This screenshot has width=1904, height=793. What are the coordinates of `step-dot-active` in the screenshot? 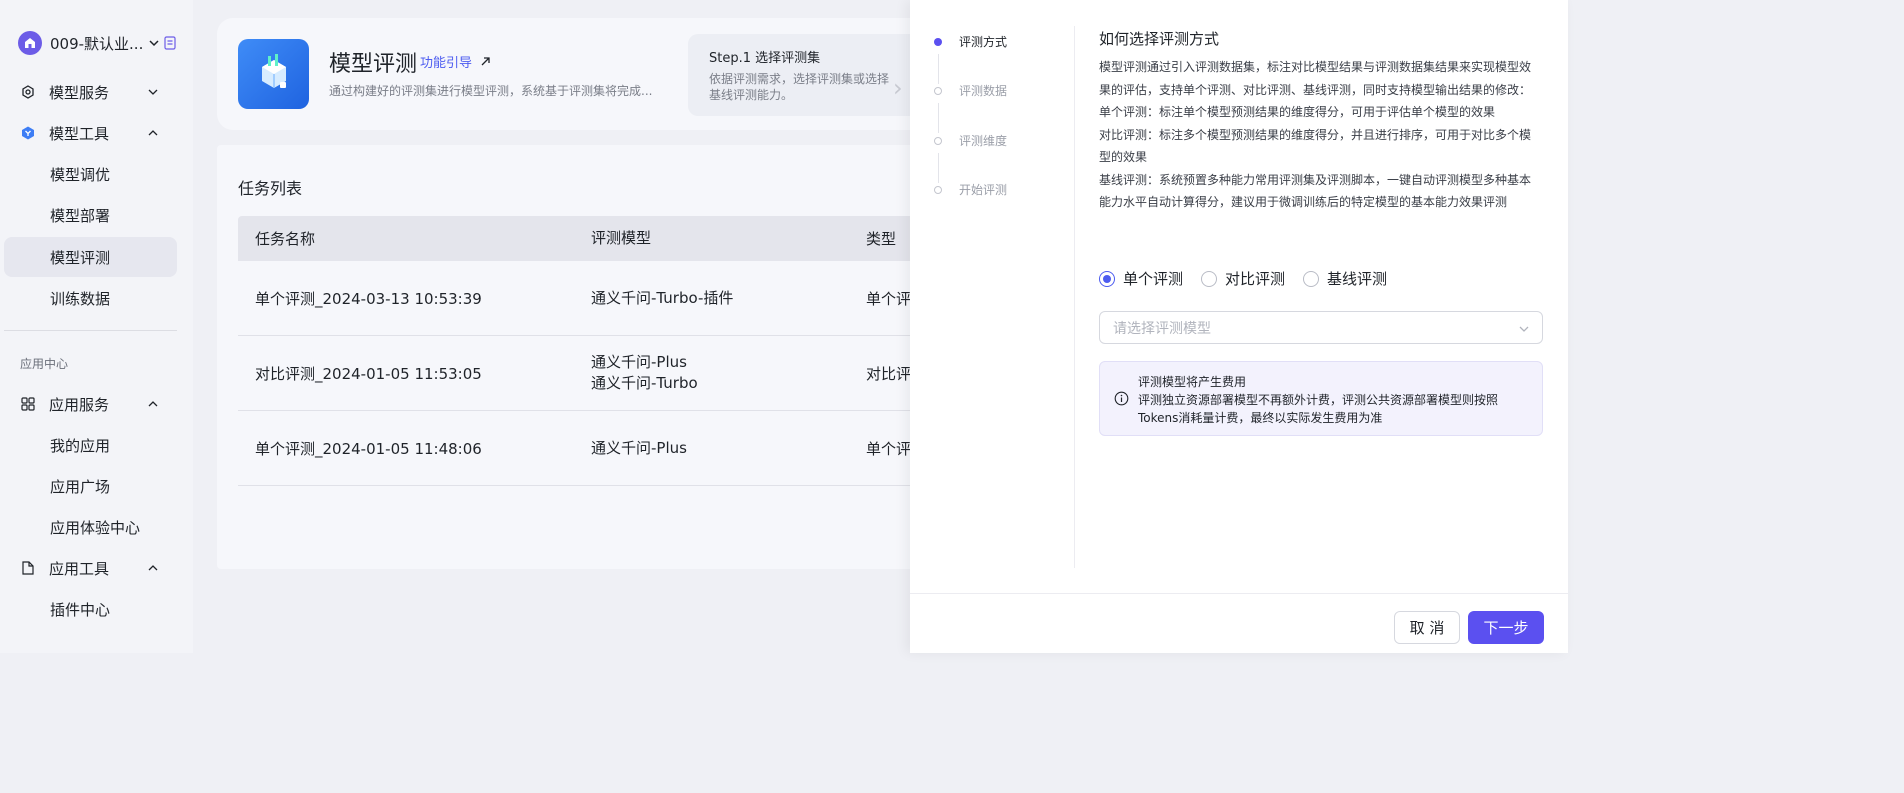 It's located at (938, 42).